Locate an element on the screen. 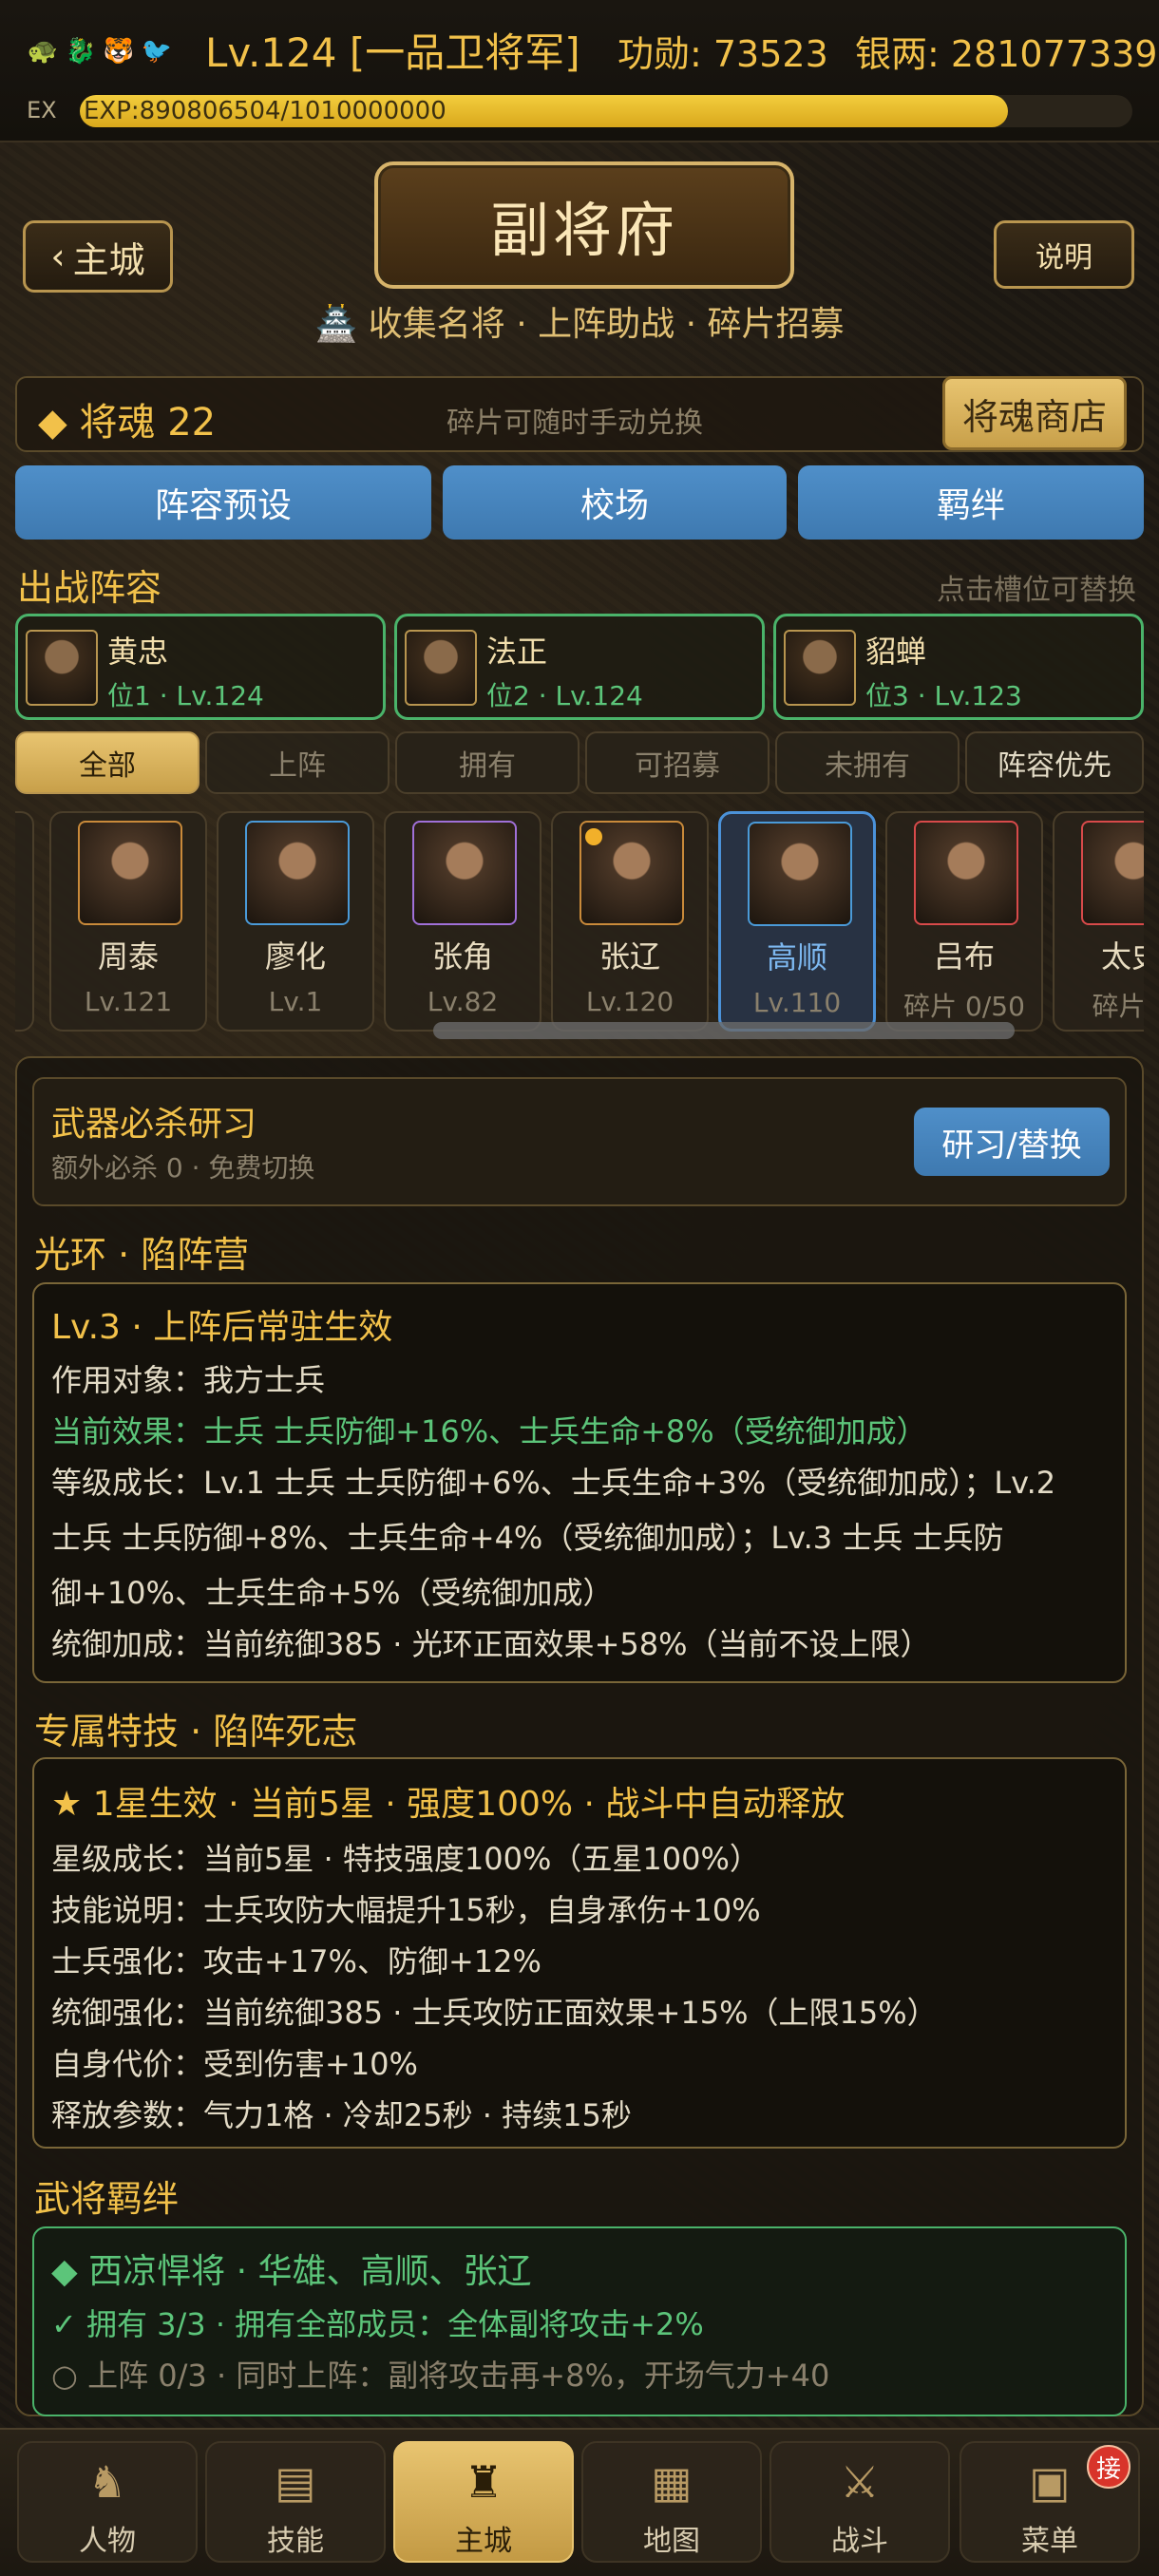  menu-notification-badge: 接 is located at coordinates (1108, 2467).